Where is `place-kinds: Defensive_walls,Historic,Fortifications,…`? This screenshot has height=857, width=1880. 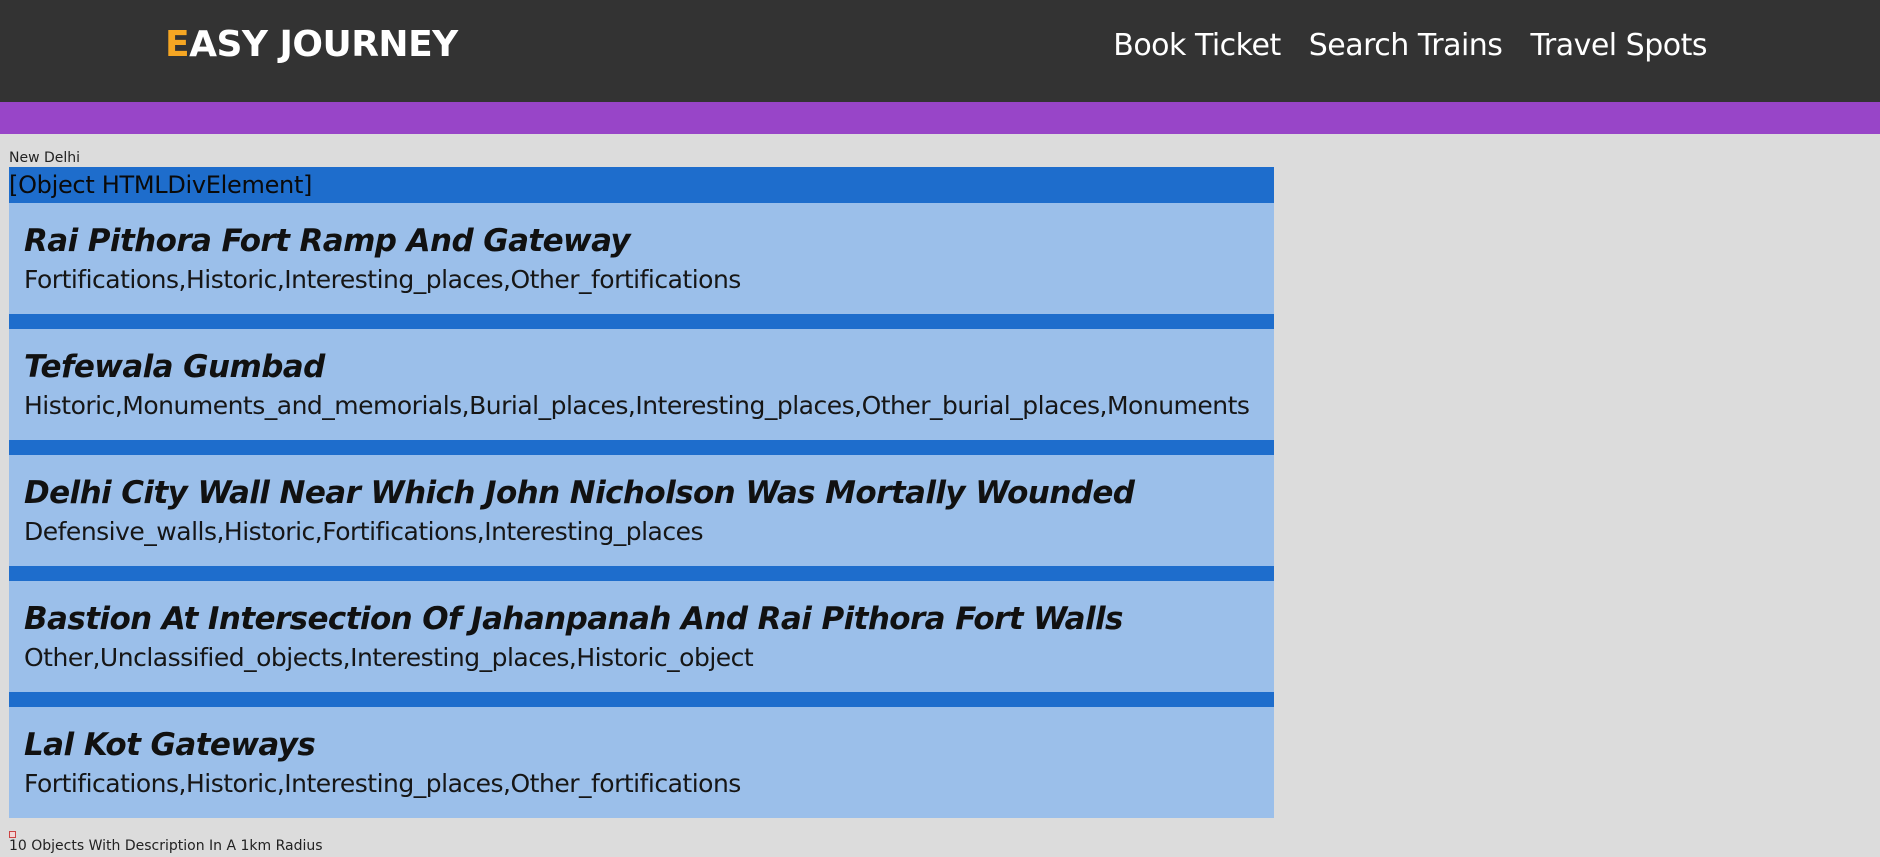
place-kinds: Defensive_walls,Historic,Fortifications,… is located at coordinates (363, 531).